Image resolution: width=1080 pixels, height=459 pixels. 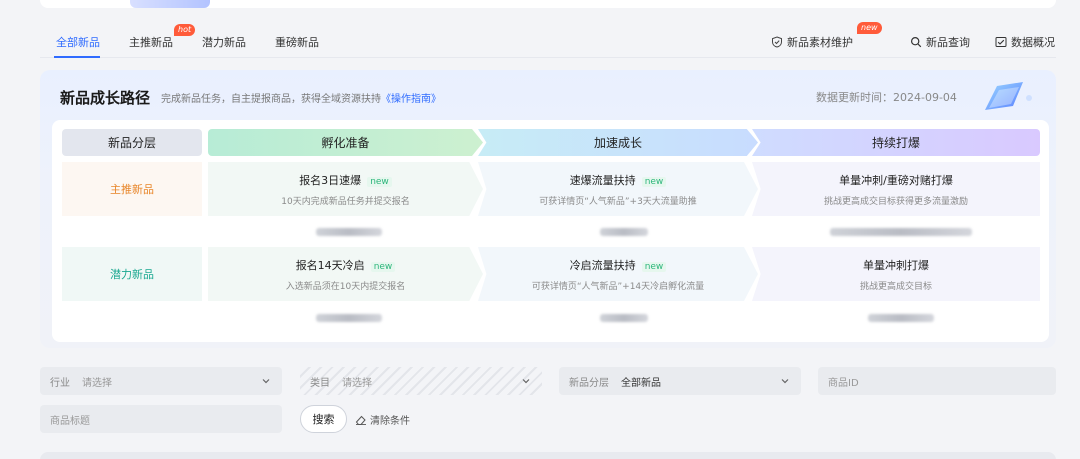 What do you see at coordinates (937, 381) in the screenshot?
I see `product-id-input: 商品ID` at bounding box center [937, 381].